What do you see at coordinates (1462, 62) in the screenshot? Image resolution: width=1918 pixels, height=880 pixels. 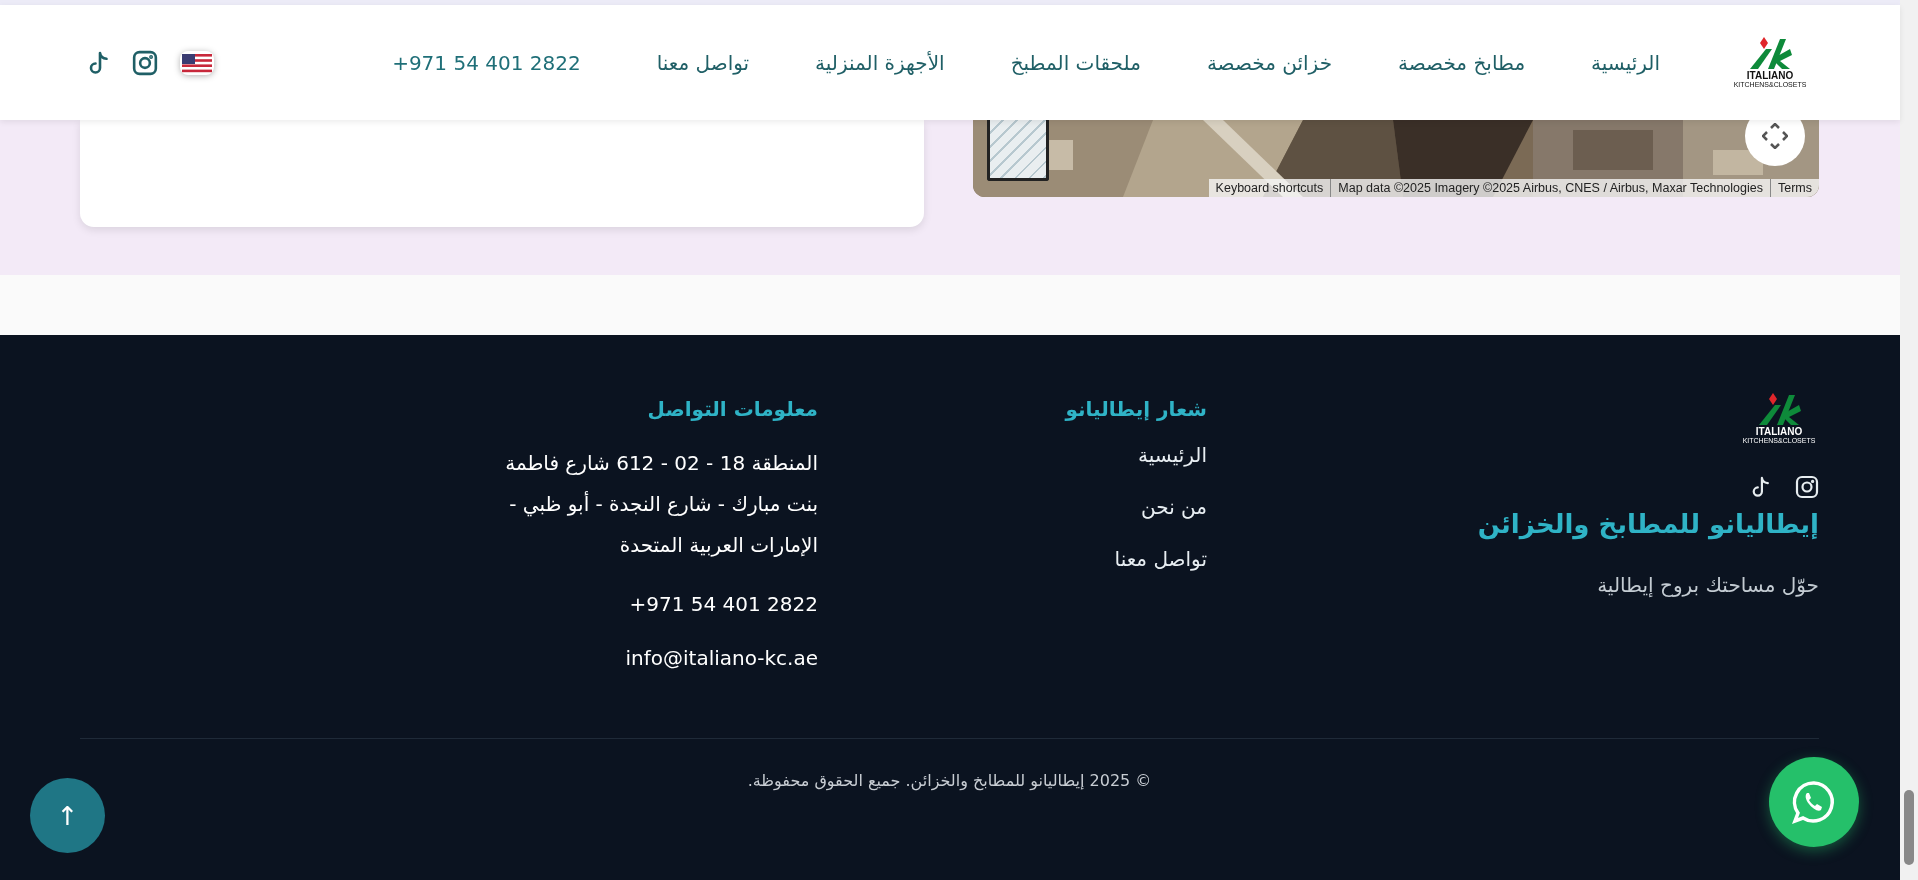 I see `nav-link: مطابخ مخصصة` at bounding box center [1462, 62].